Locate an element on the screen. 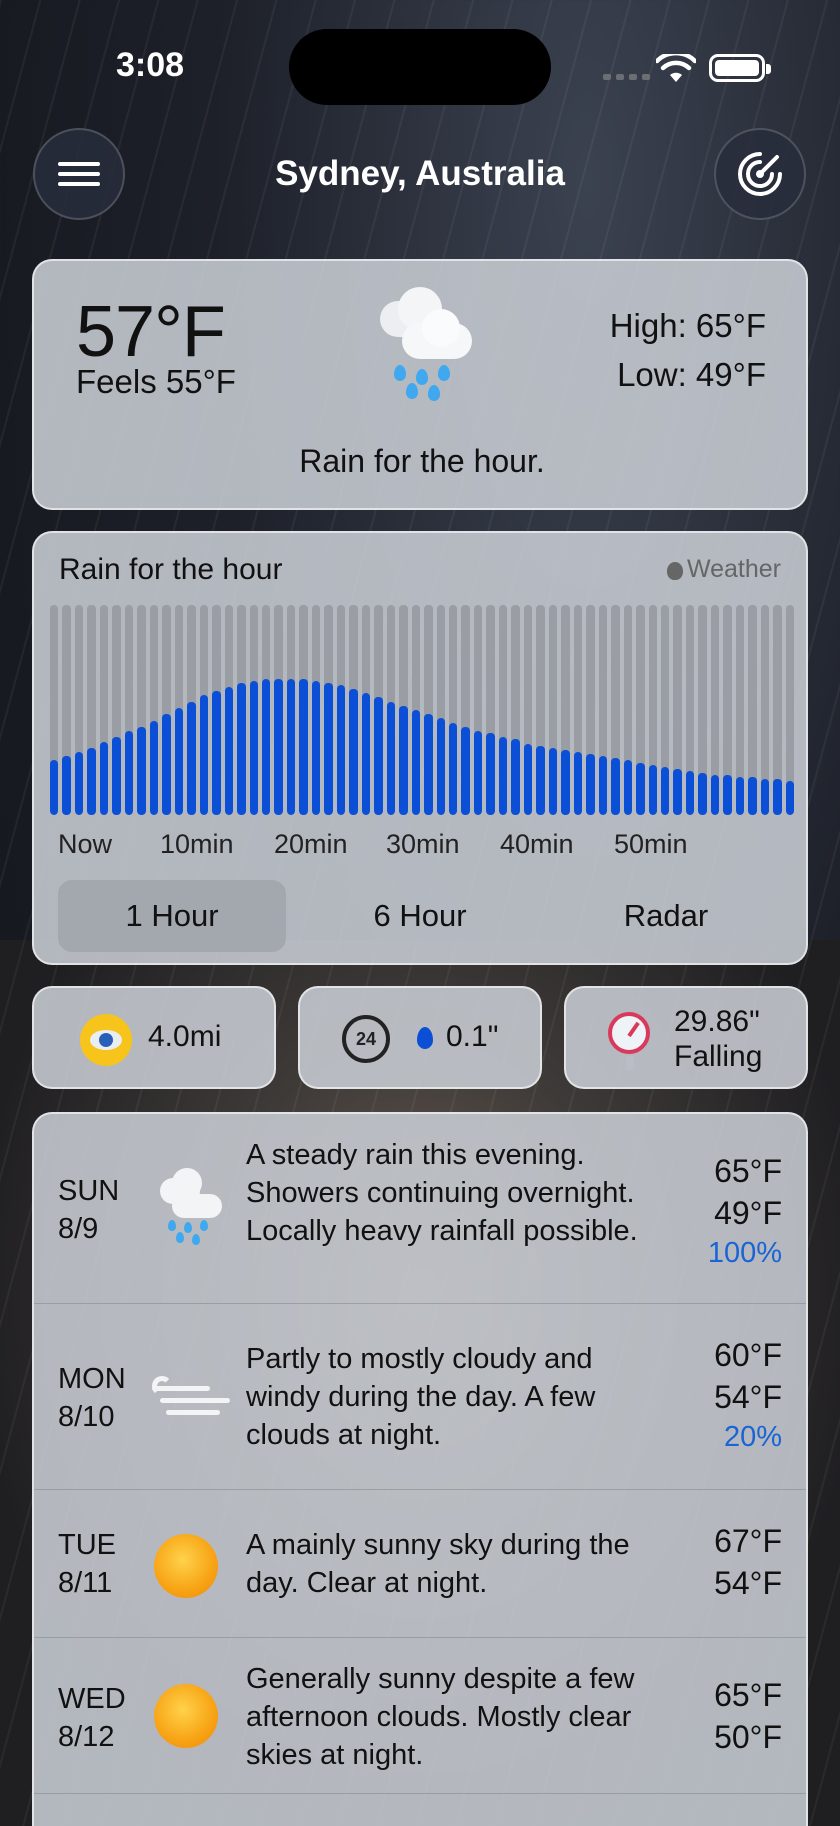 This screenshot has height=1826, width=840. raindrop-icon is located at coordinates (425, 1038).